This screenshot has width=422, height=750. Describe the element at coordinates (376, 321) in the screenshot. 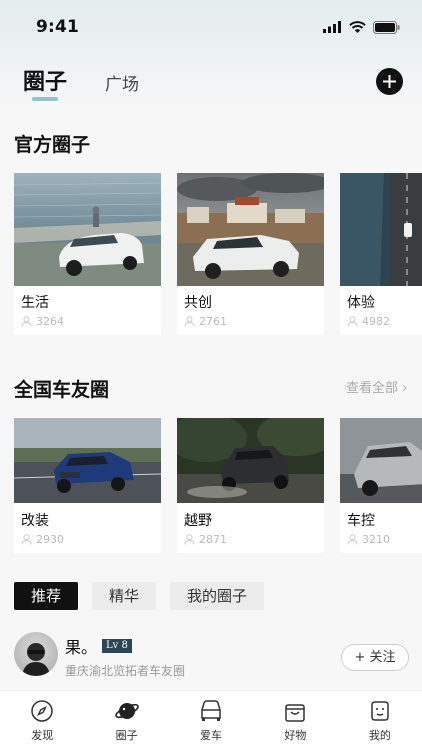

I see `member-count-value: 4982` at that location.